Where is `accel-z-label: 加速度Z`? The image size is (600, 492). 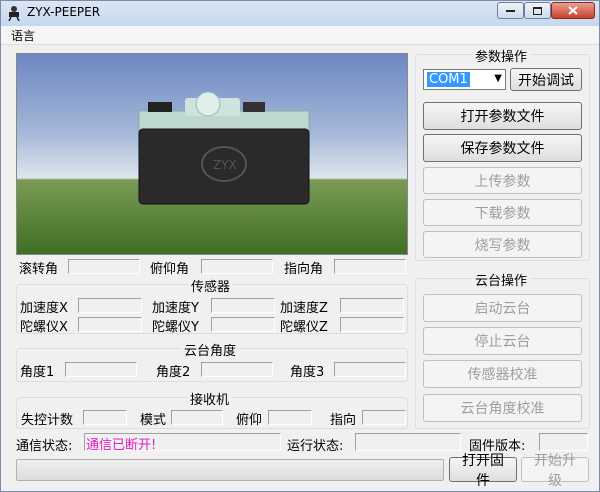 accel-z-label: 加速度Z is located at coordinates (304, 308).